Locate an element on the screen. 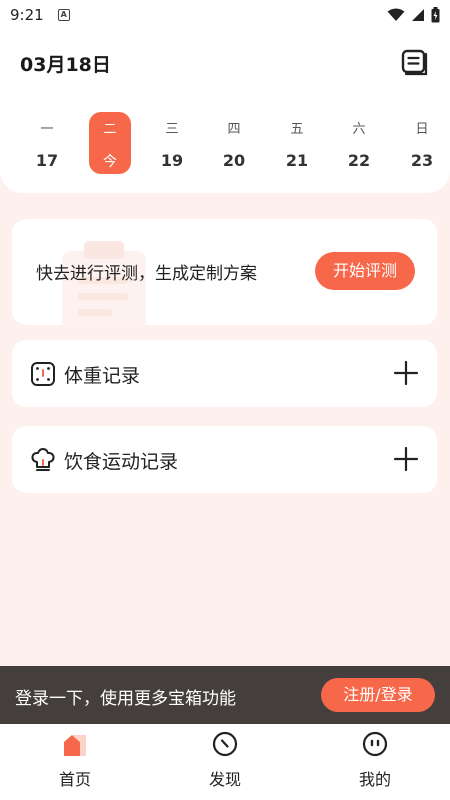 The width and height of the screenshot is (450, 800). status-icons is located at coordinates (413, 15).